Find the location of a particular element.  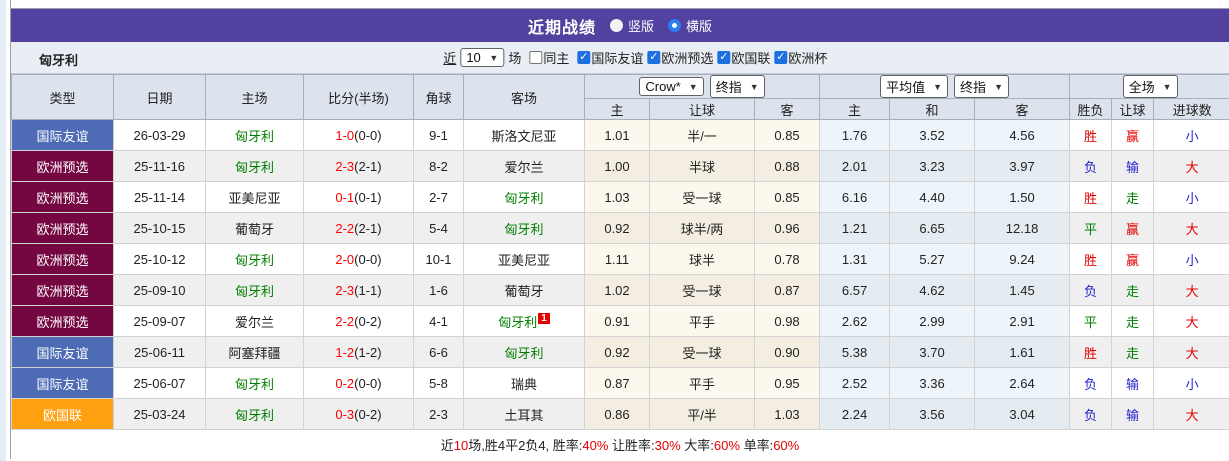

summary-segment: 近 is located at coordinates (447, 445).